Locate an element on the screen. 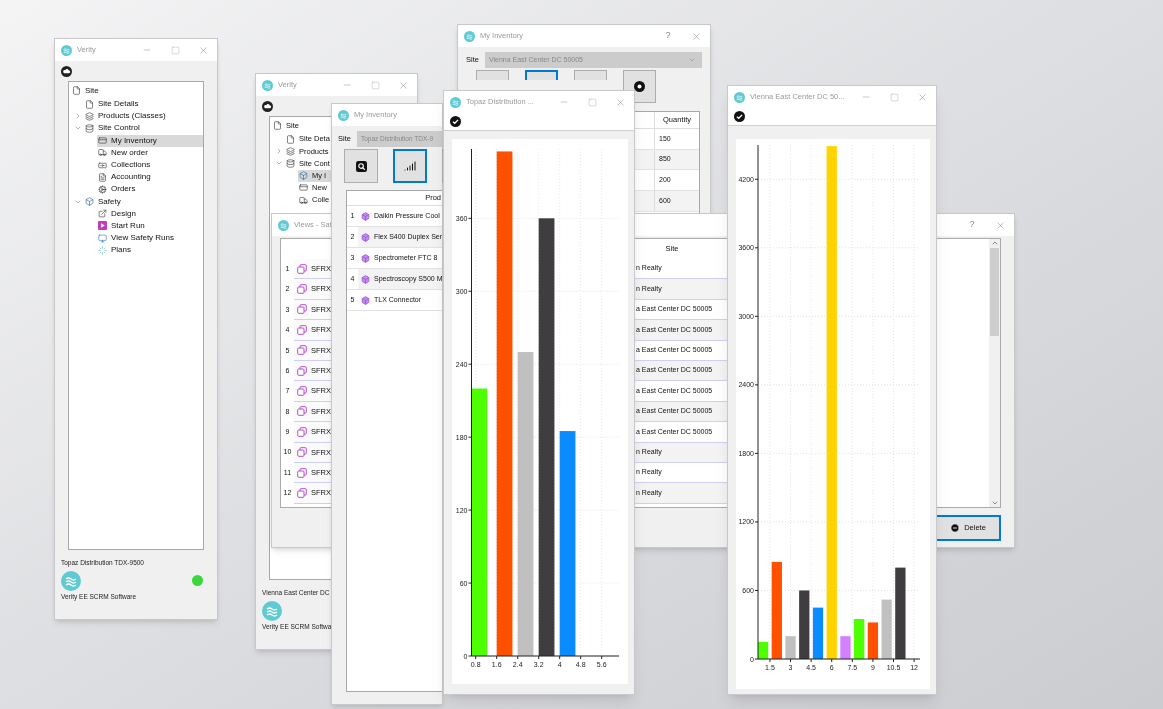 The height and width of the screenshot is (709, 1163). monitor-icon is located at coordinates (102, 238).